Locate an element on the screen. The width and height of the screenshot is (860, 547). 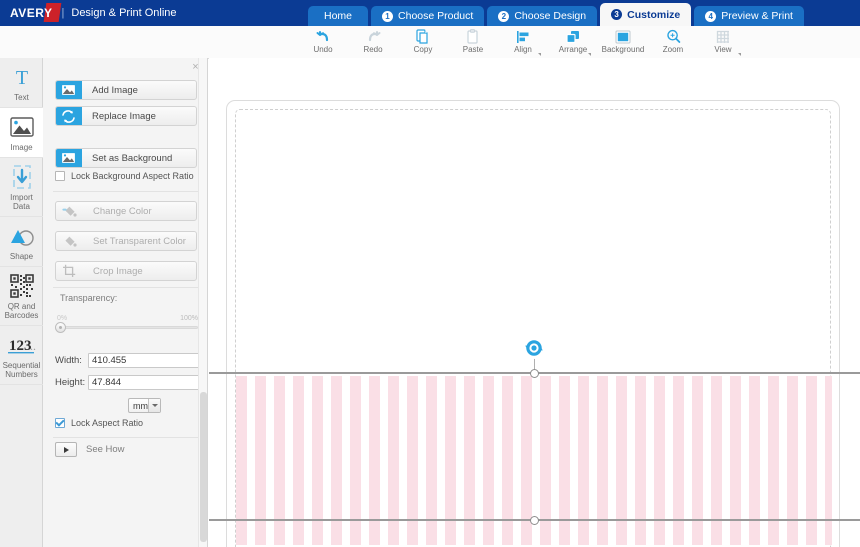
toolbar-undo-label: Undo is located at coordinates (323, 49).